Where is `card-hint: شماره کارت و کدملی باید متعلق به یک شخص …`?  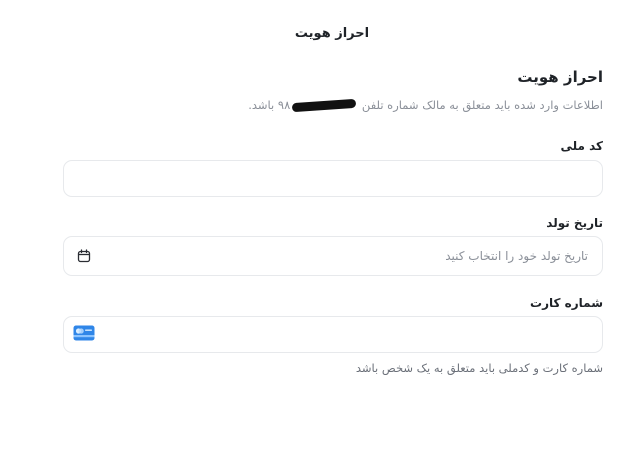
card-hint: شماره کارت و کدملی باید متعلق به یک شخص … is located at coordinates (479, 368).